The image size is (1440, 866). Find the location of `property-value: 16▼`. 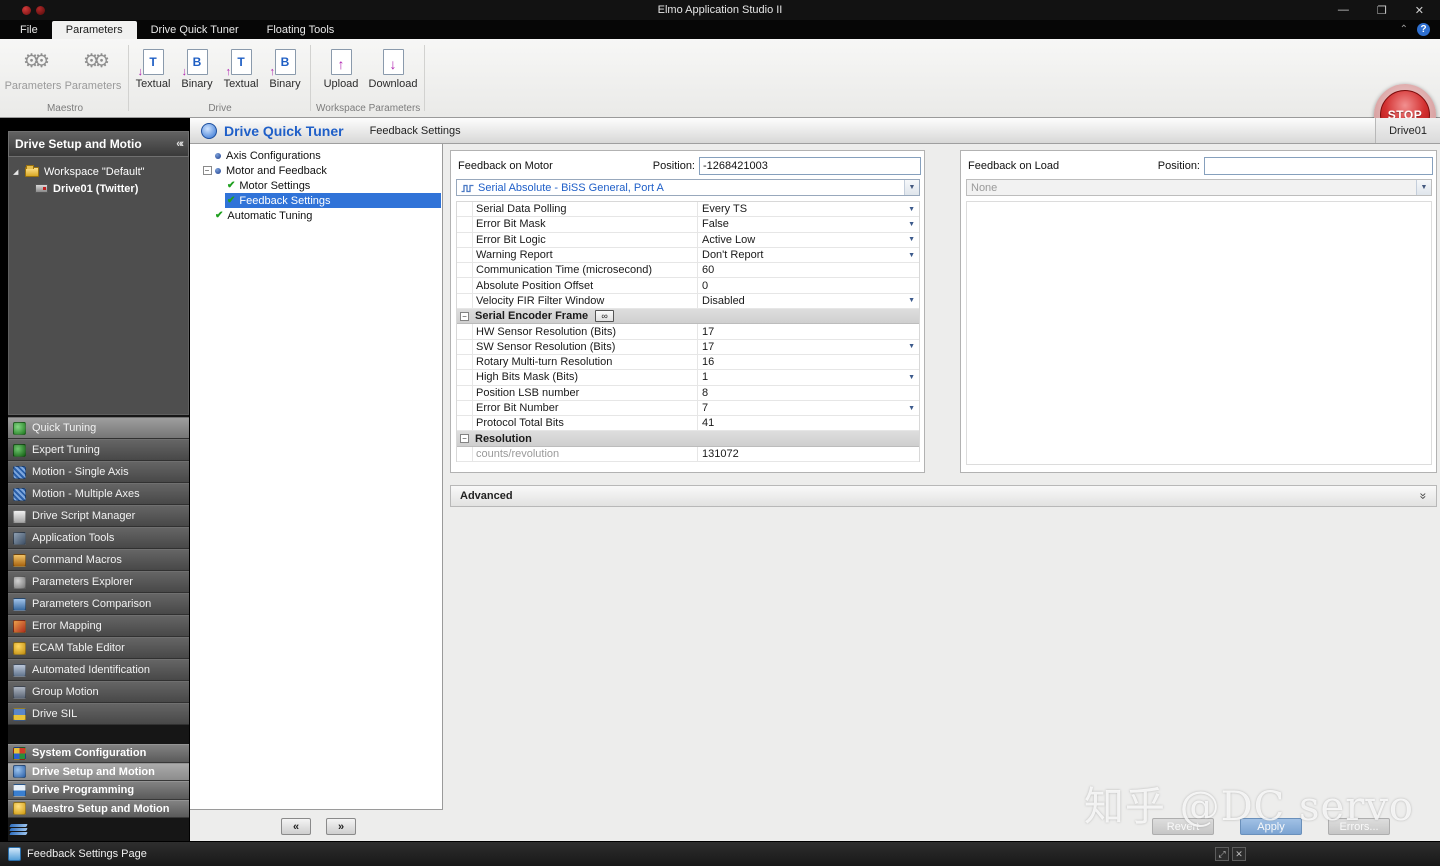

property-value: 16▼ is located at coordinates (808, 362).